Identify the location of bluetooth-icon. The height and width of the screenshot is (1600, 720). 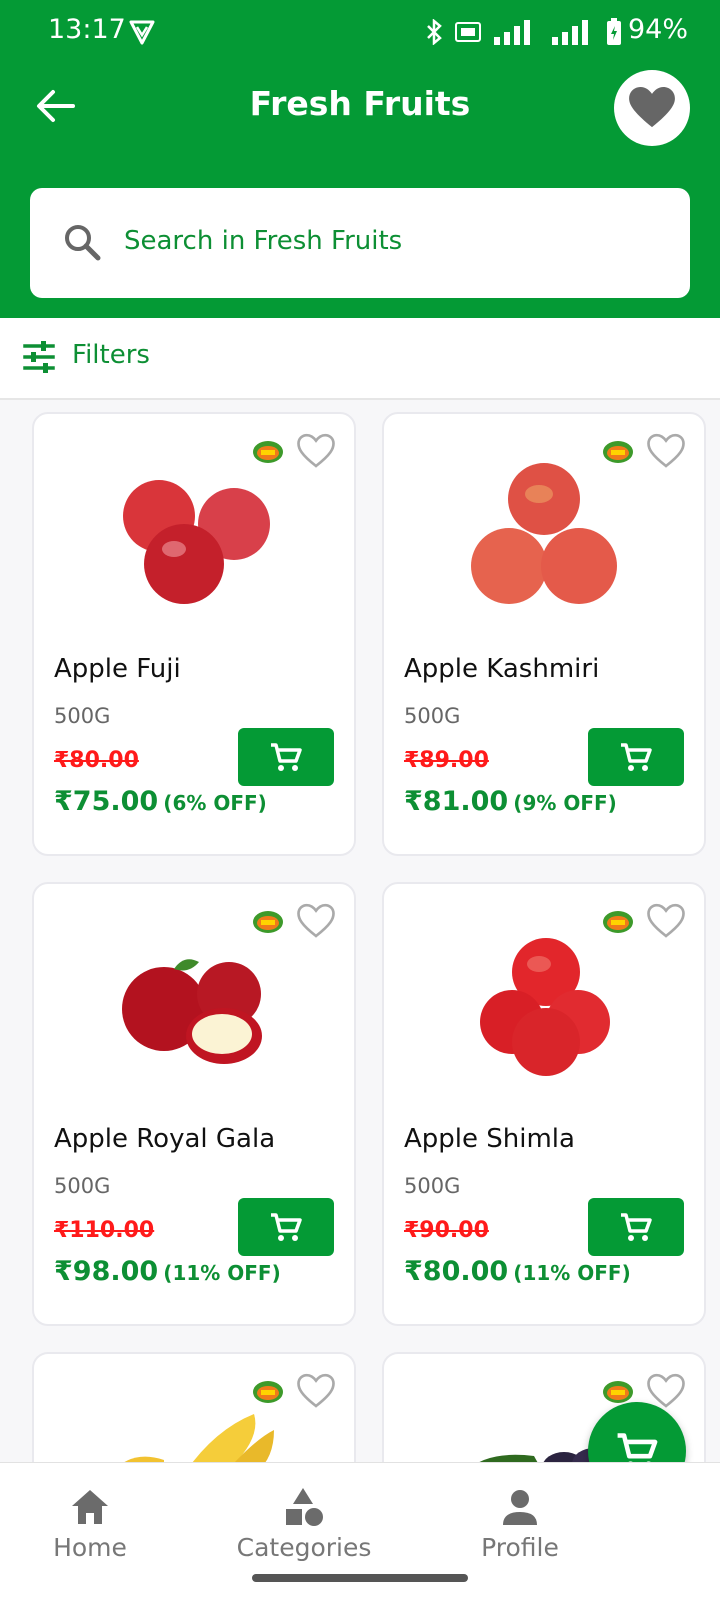
(434, 32).